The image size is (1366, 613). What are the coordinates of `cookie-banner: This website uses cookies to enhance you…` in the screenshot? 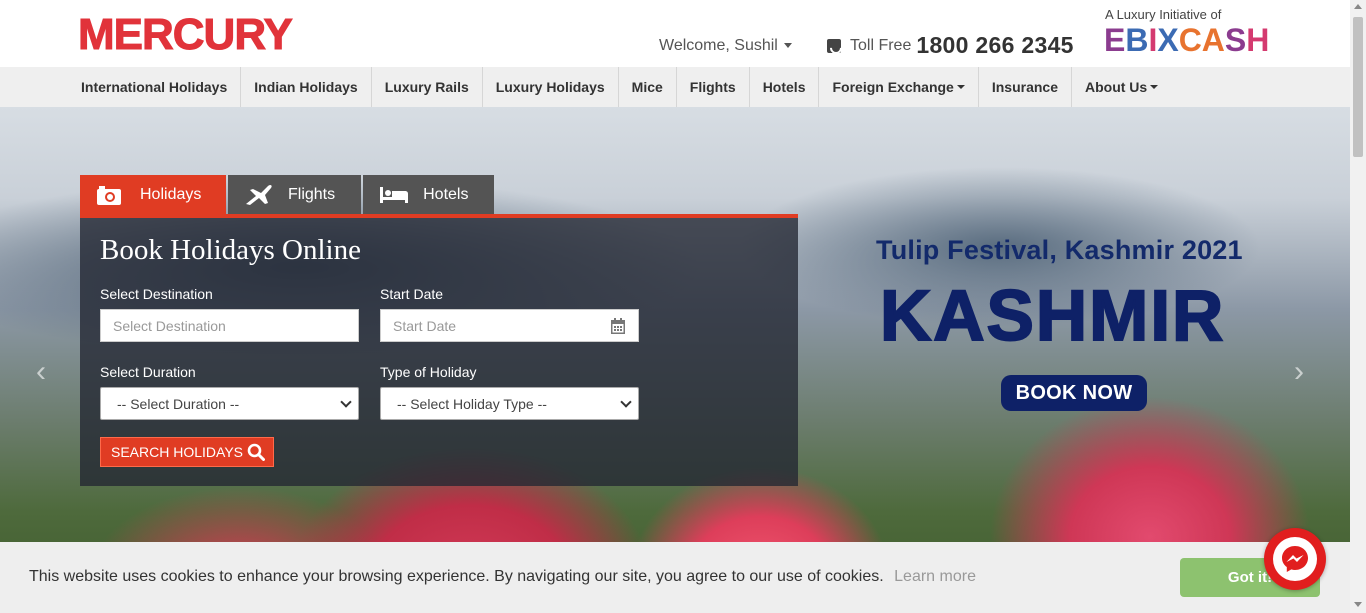 It's located at (675, 577).